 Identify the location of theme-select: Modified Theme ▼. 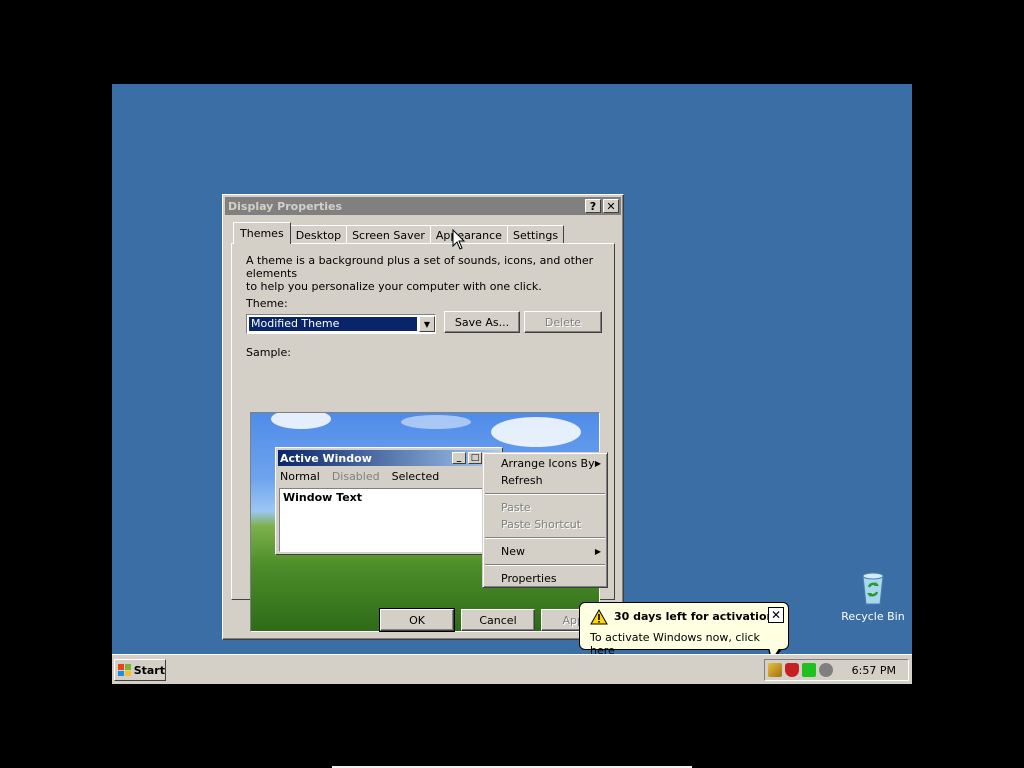
(341, 324).